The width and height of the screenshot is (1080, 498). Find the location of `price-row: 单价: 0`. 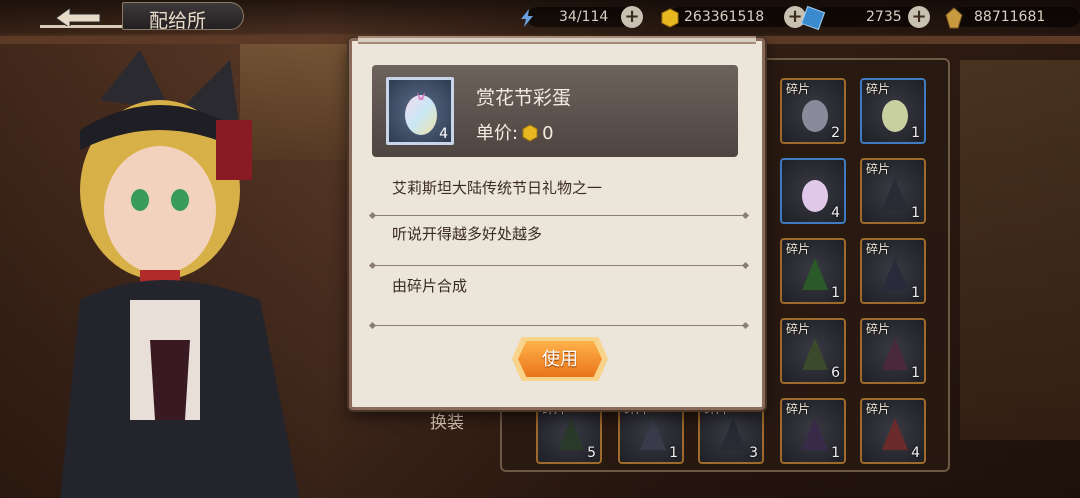

price-row: 单价: 0 is located at coordinates (515, 132).